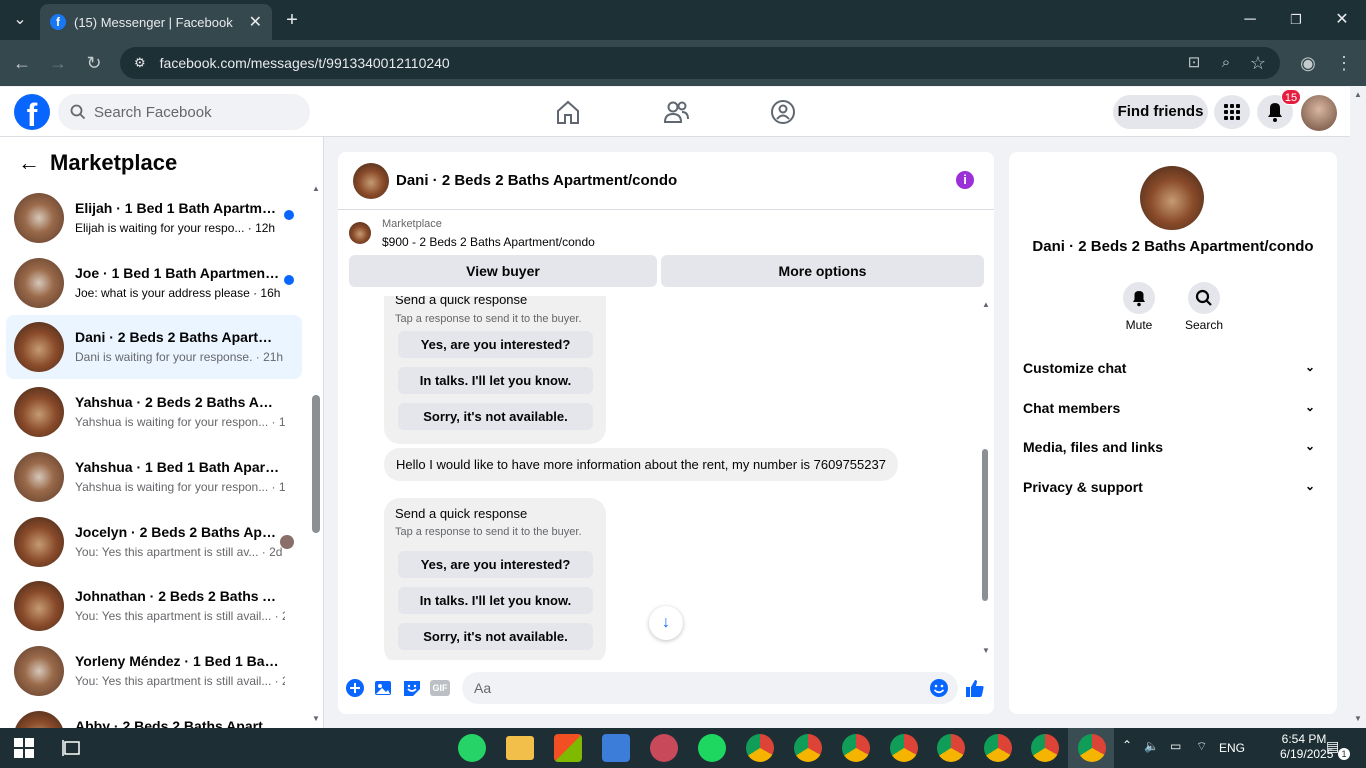  What do you see at coordinates (1173, 368) in the screenshot?
I see `customize-chat-section: Customize chat ⌄` at bounding box center [1173, 368].